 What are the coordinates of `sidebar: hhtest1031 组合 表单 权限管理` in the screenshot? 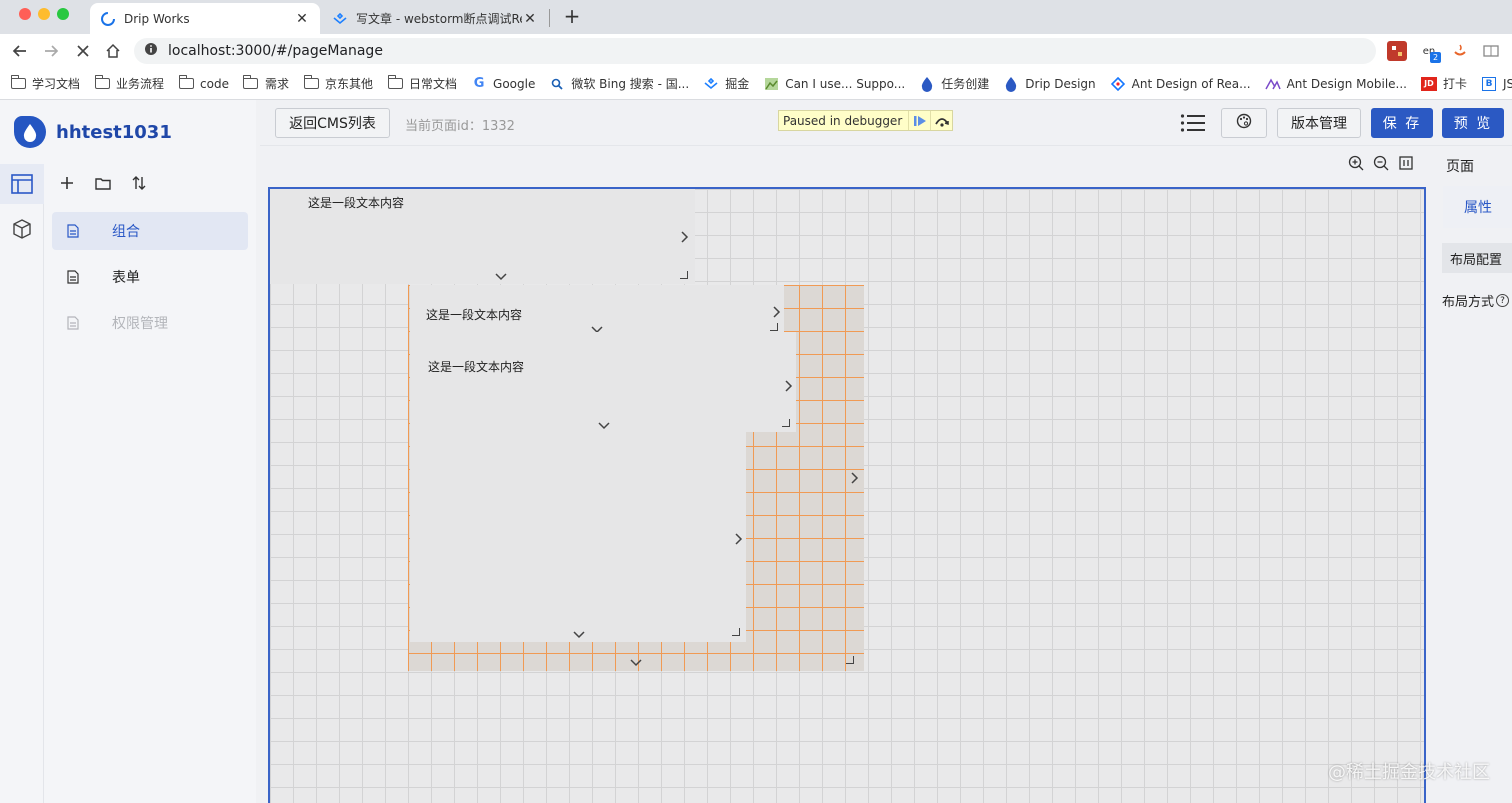 It's located at (128, 451).